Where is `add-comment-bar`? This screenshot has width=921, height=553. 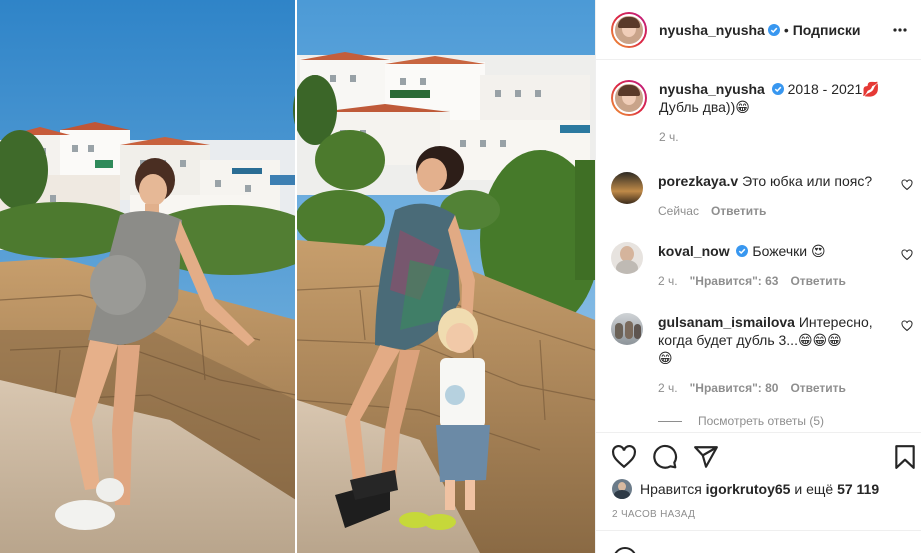 add-comment-bar is located at coordinates (758, 541).